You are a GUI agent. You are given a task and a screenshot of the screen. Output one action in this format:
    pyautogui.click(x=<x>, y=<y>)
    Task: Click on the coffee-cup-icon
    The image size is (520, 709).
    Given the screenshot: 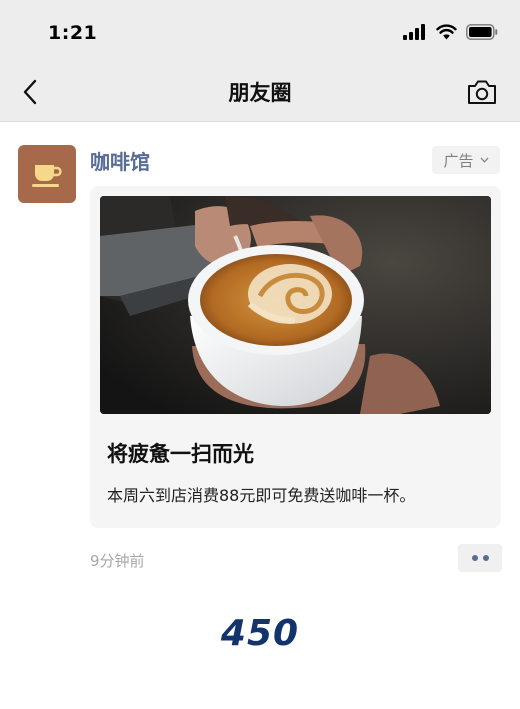 What is the action you would take?
    pyautogui.click(x=47, y=176)
    